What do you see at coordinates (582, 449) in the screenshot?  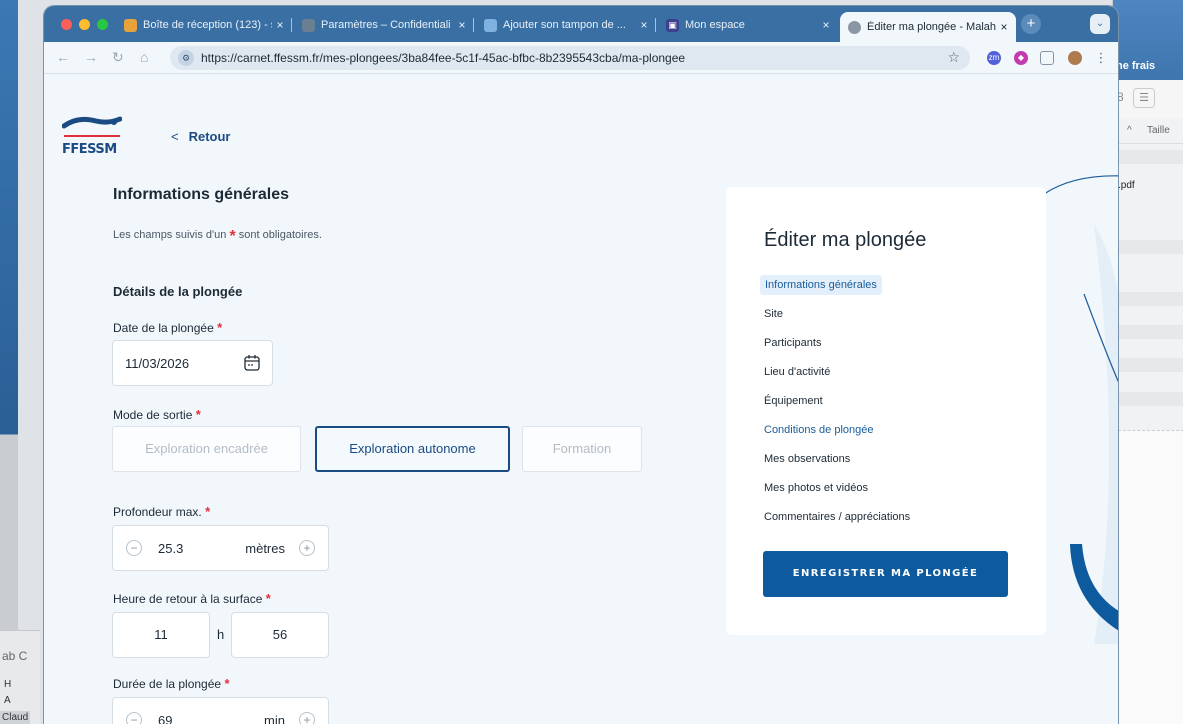 I see `mode-option-training: Formation` at bounding box center [582, 449].